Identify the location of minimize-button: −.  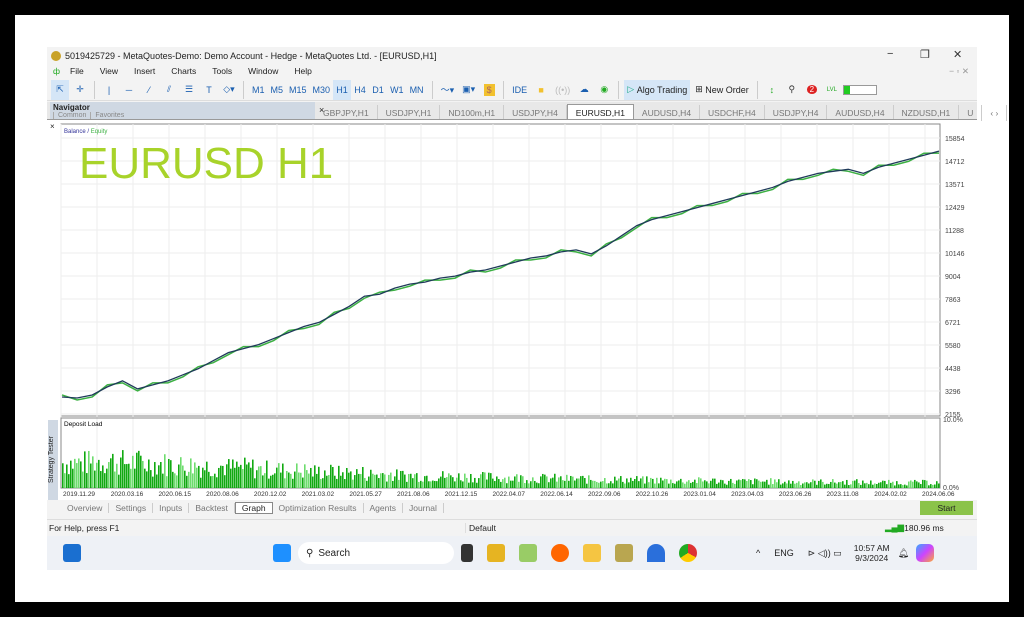
(890, 54).